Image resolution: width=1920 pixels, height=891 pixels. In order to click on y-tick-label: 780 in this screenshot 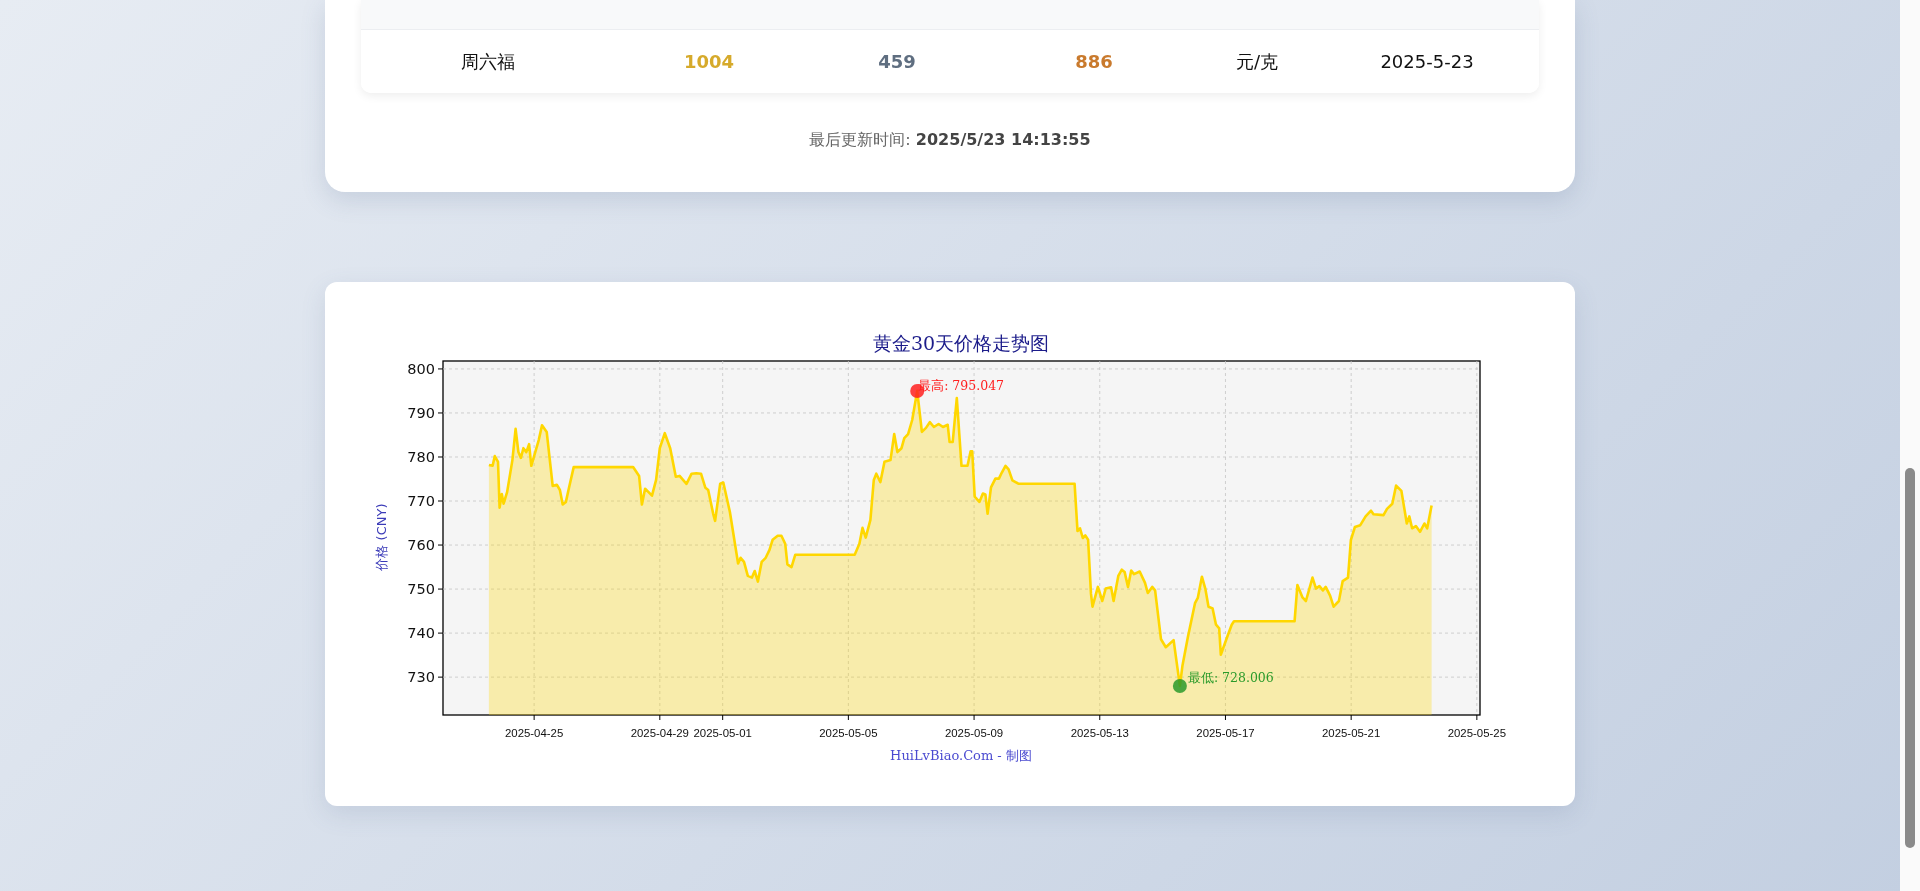, I will do `click(421, 457)`.